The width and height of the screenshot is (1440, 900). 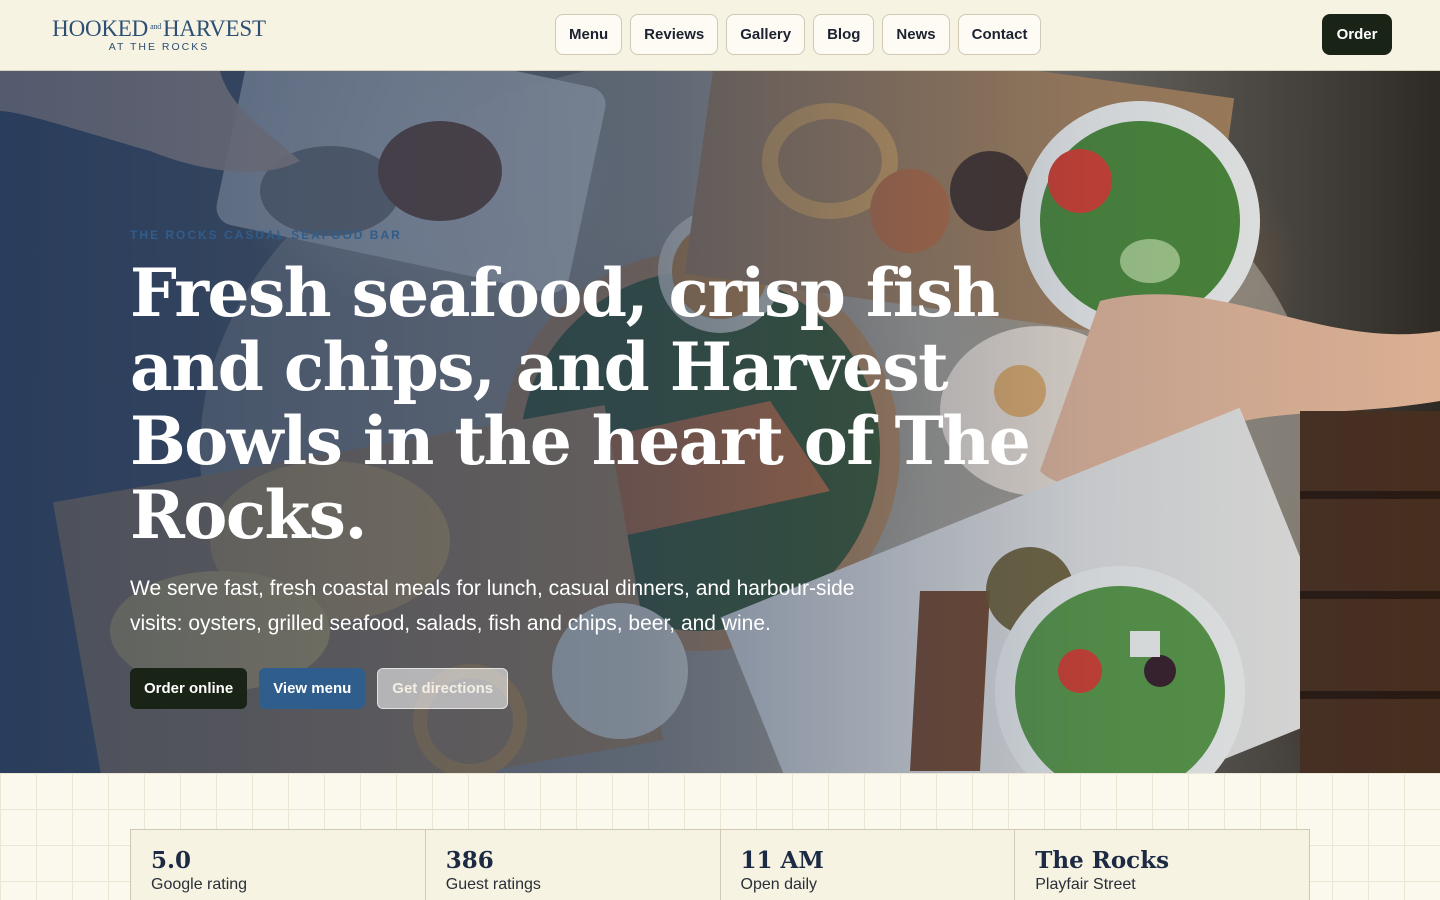 I want to click on nav-contact: Contact, so click(x=999, y=34).